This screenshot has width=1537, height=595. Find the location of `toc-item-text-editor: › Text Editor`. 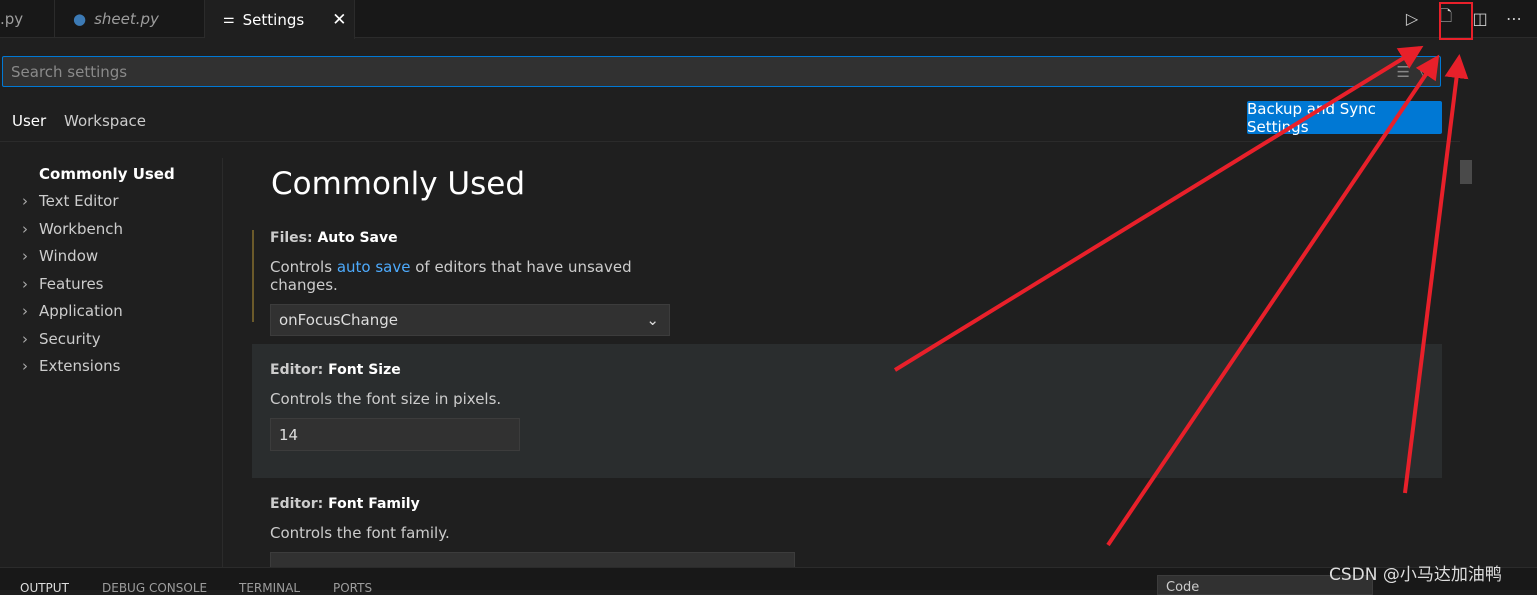

toc-item-text-editor: › Text Editor is located at coordinates (111, 202).